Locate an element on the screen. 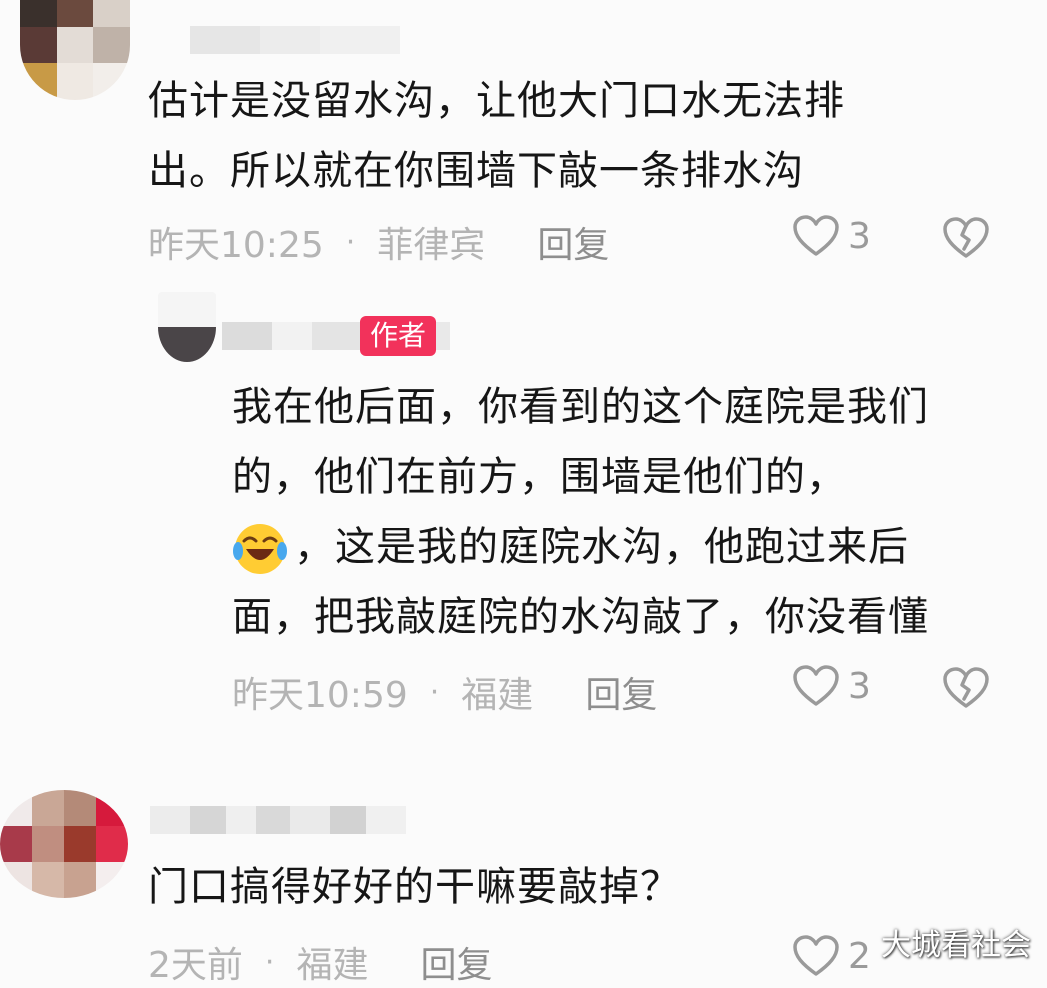  timestamp: 2天前 is located at coordinates (195, 965).